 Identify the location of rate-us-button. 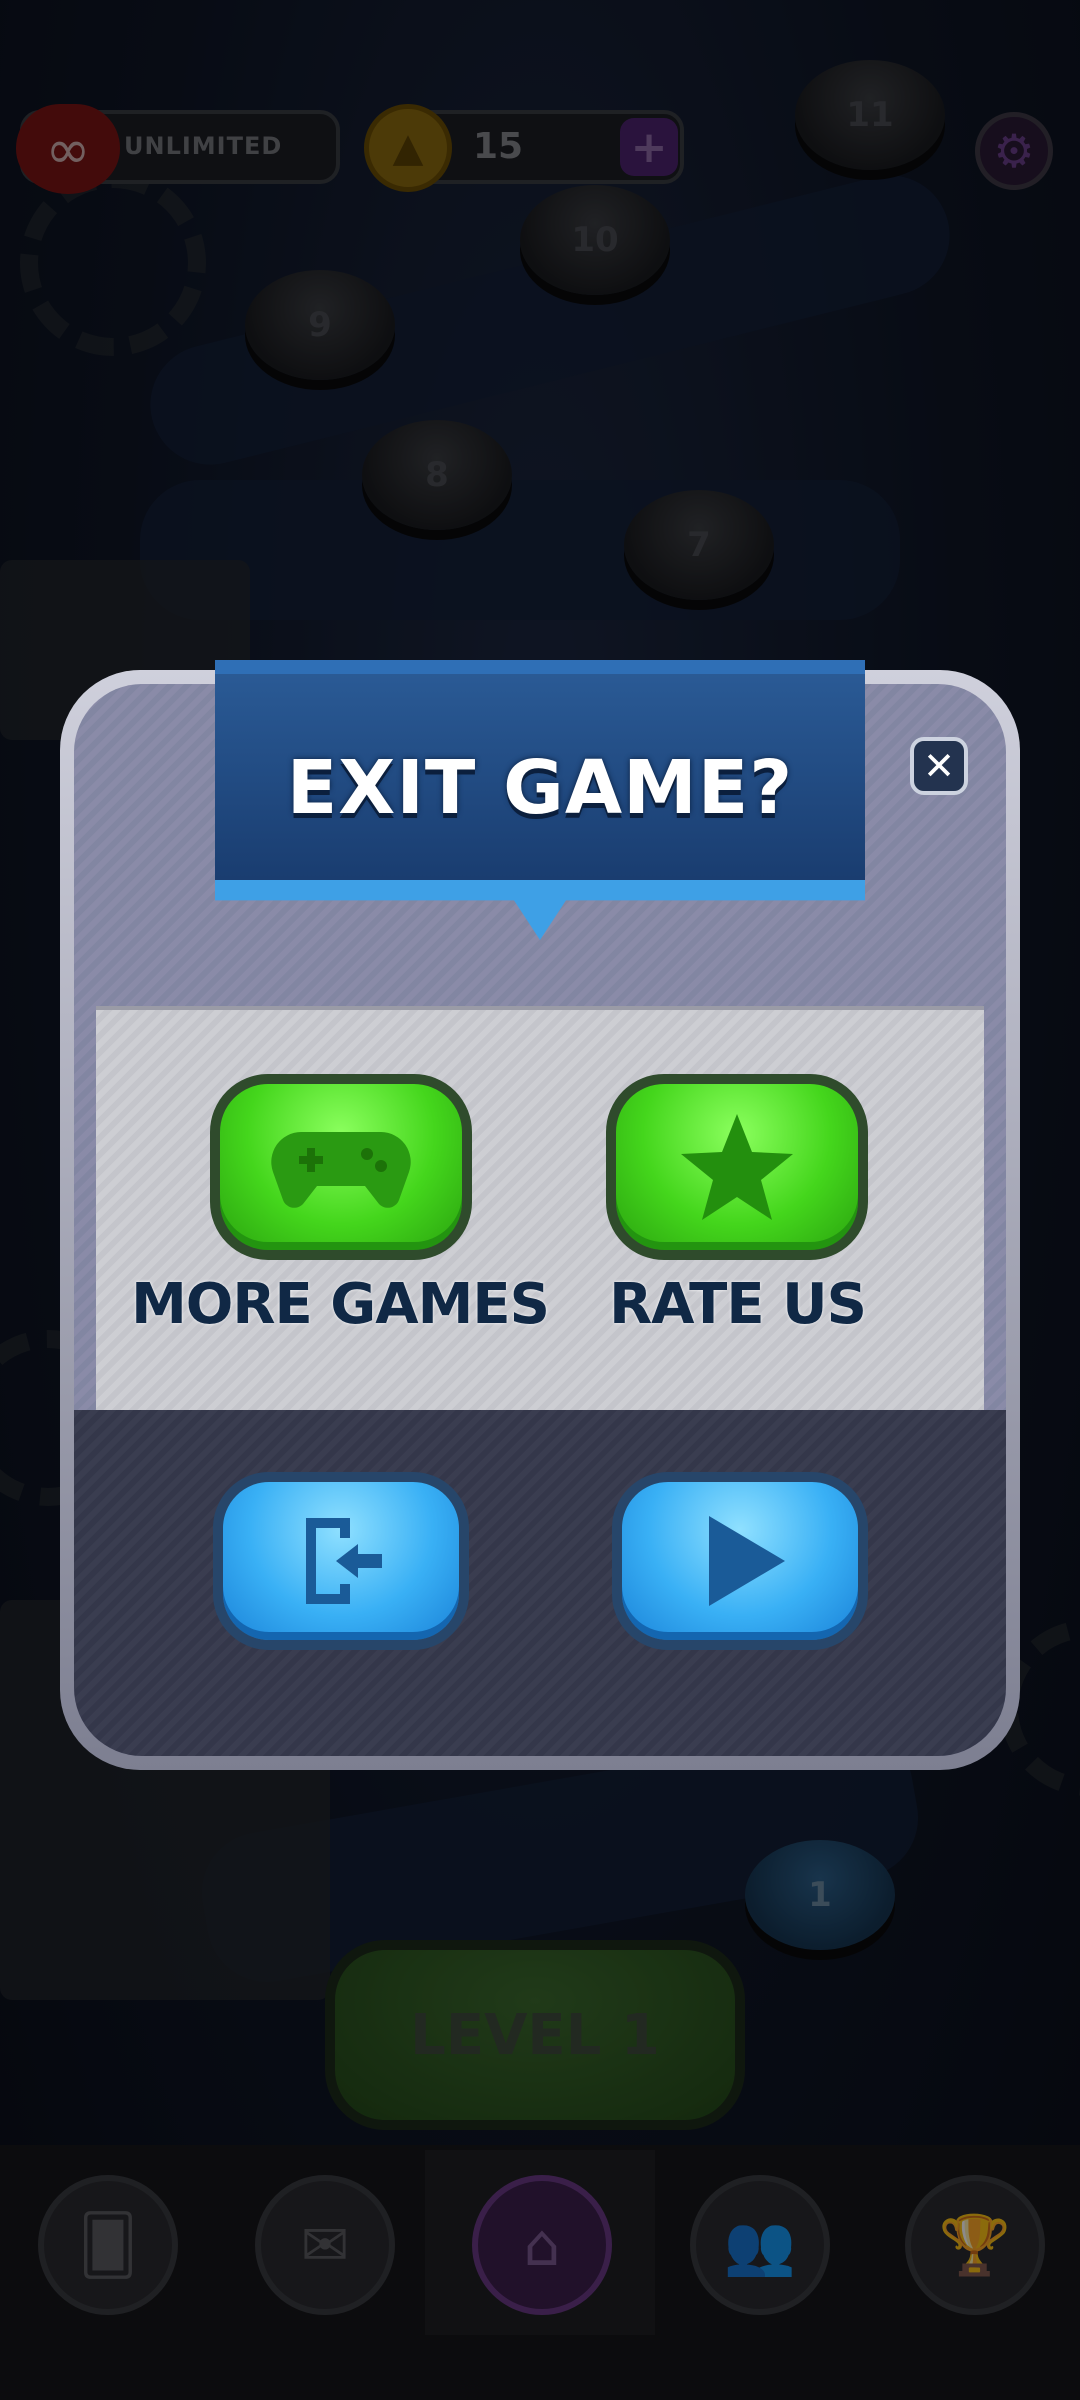
(737, 1167).